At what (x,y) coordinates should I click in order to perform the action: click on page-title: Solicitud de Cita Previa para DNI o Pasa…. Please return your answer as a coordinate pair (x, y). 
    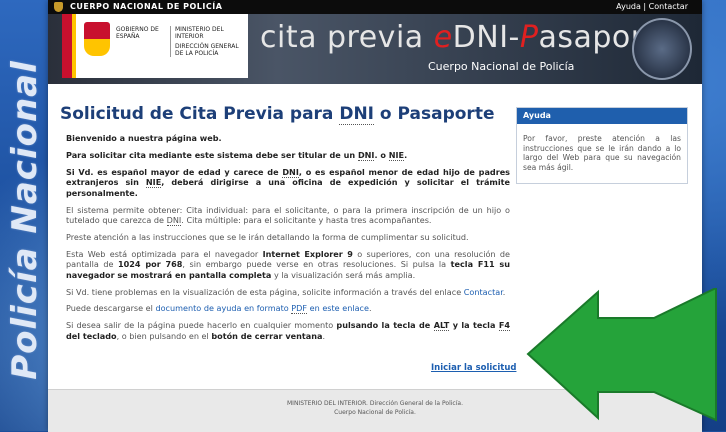
    Looking at the image, I should click on (277, 114).